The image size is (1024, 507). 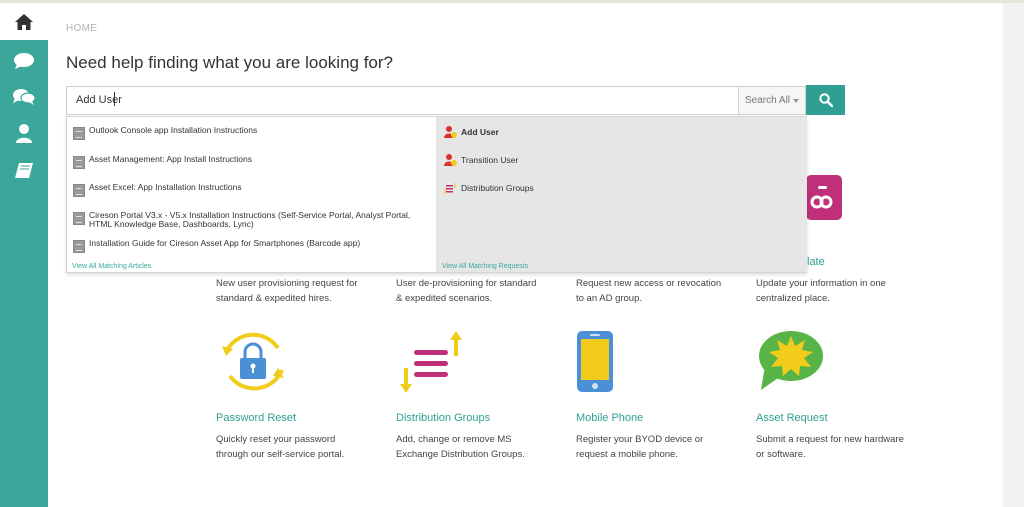 I want to click on desc-line: User de-provisioning for standard, so click(x=466, y=283).